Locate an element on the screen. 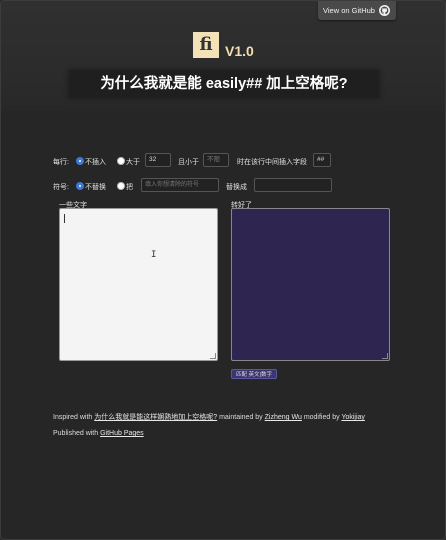 This screenshot has width=446, height=540. greater-than-input: 32 is located at coordinates (158, 160).